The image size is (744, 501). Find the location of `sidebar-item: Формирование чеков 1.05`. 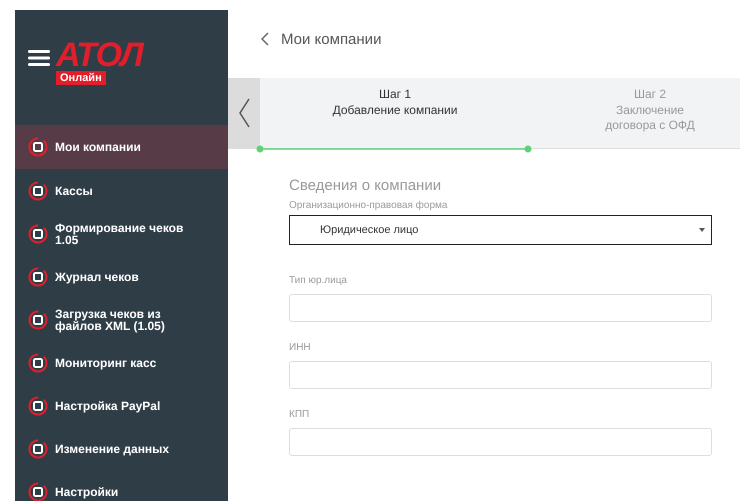

sidebar-item: Формирование чеков 1.05 is located at coordinates (121, 233).